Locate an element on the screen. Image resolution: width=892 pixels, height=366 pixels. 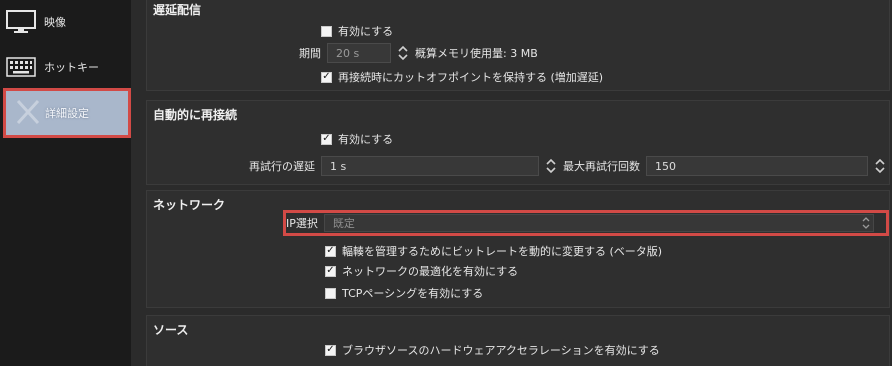
group-title: ネットワーク is located at coordinates (189, 205).